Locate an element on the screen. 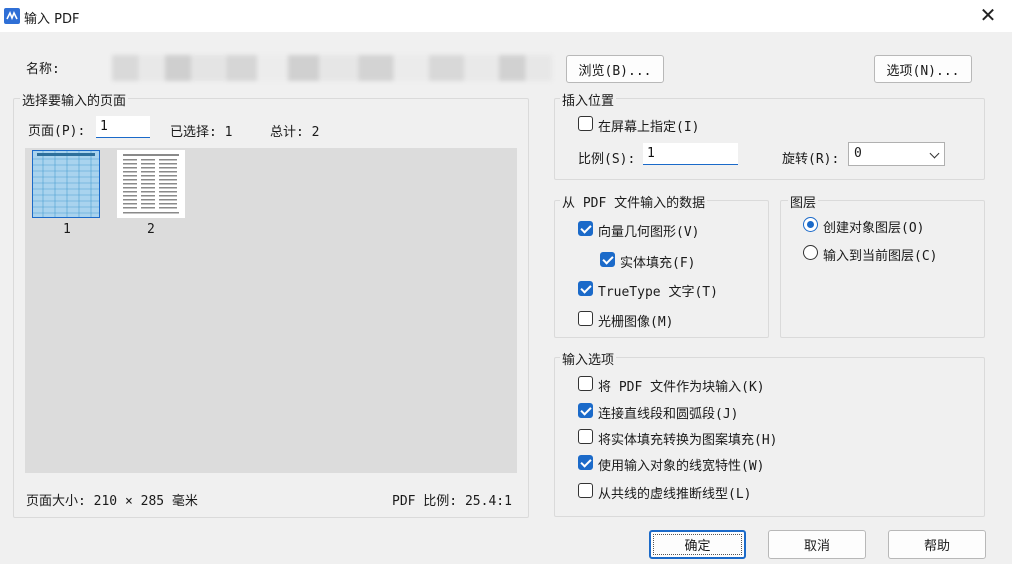 The width and height of the screenshot is (1012, 564). help-button: 帮助 is located at coordinates (937, 544).